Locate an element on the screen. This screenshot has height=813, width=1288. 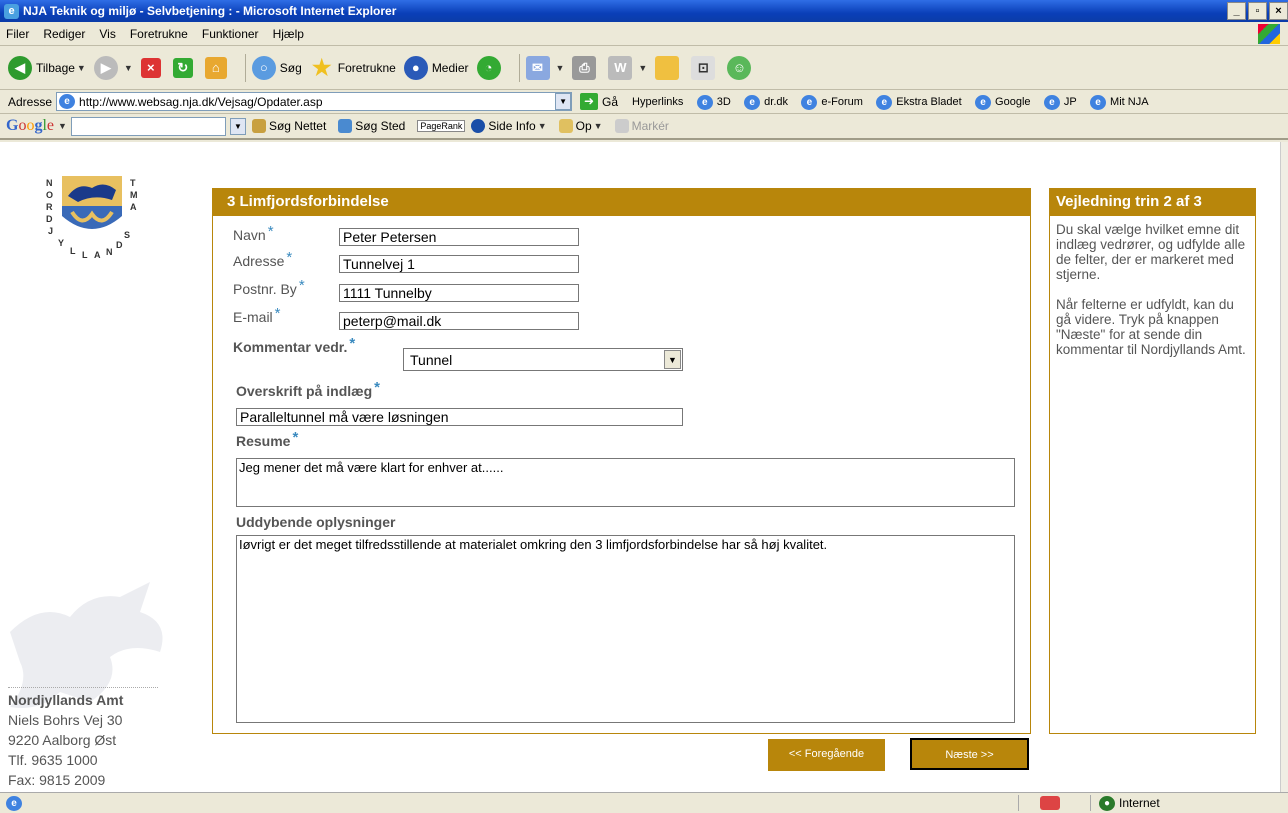
up-button: Op ▼ is located at coordinates (580, 126).